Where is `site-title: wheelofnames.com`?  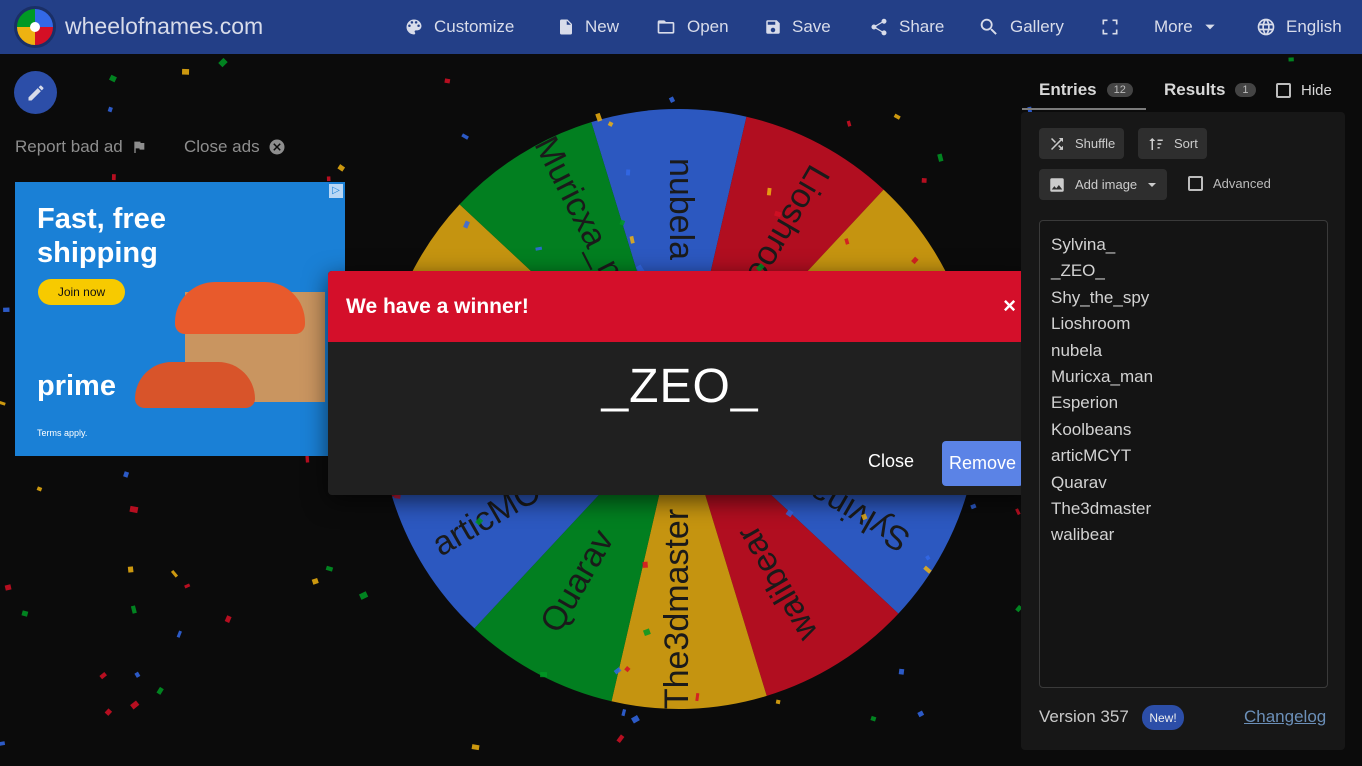
site-title: wheelofnames.com is located at coordinates (164, 26).